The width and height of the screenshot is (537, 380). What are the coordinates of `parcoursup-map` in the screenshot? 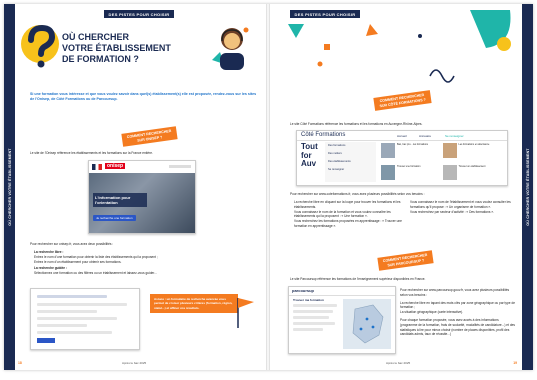 It's located at (367, 324).